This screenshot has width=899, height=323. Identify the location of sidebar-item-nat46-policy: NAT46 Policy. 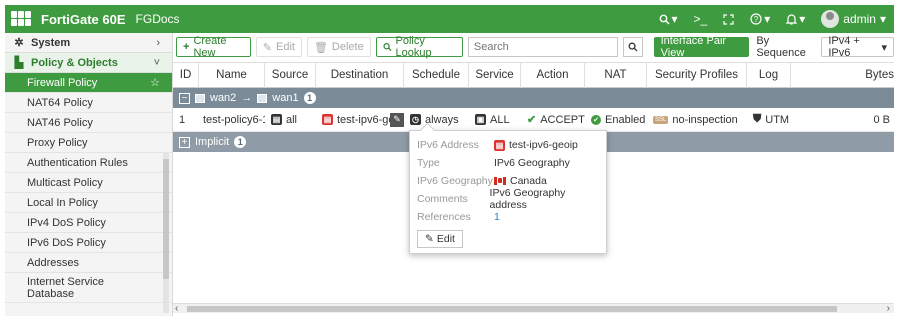
(88, 123).